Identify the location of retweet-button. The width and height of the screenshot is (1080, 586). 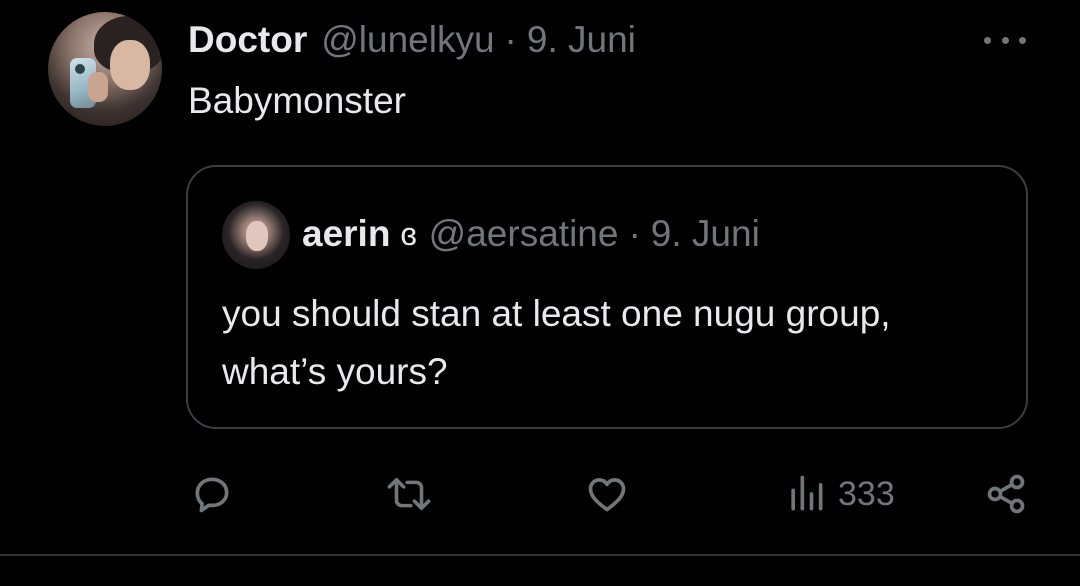
(409, 494).